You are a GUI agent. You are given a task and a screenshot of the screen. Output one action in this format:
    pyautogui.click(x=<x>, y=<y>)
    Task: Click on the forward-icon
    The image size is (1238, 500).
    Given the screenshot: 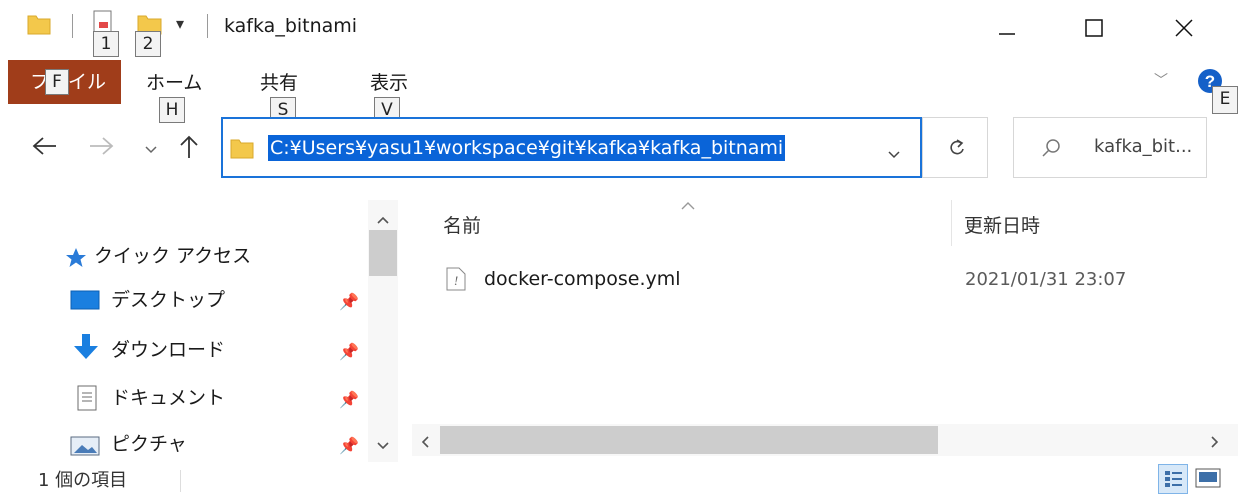 What is the action you would take?
    pyautogui.click(x=101, y=148)
    